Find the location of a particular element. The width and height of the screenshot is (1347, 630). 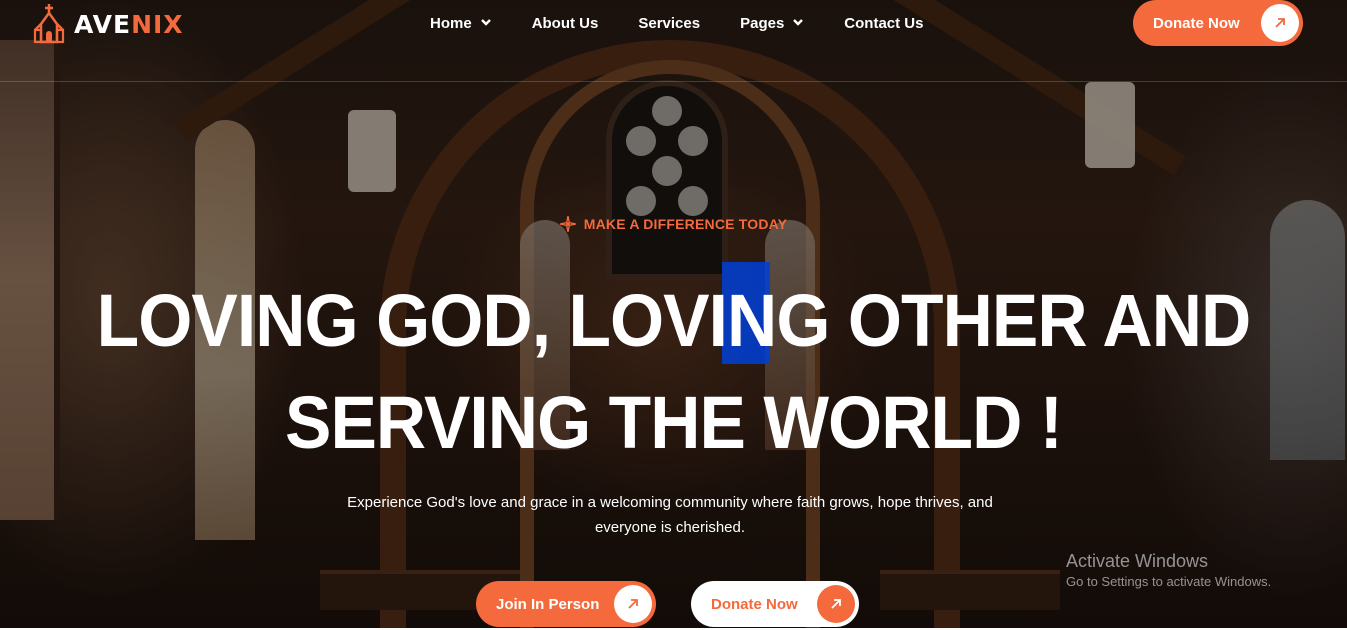

hero-tagline: MAKE A DIFFERENCE TODAY is located at coordinates (673, 224).